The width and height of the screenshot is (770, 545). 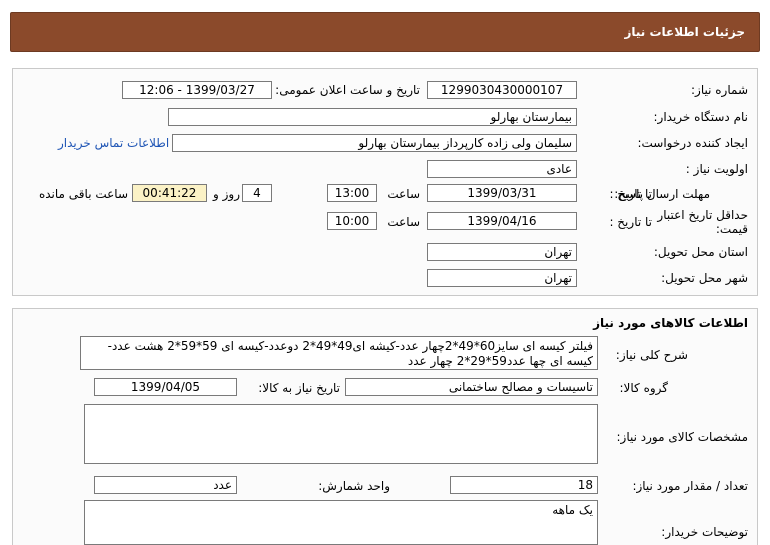 What do you see at coordinates (502, 169) in the screenshot?
I see `priority-field: عادی` at bounding box center [502, 169].